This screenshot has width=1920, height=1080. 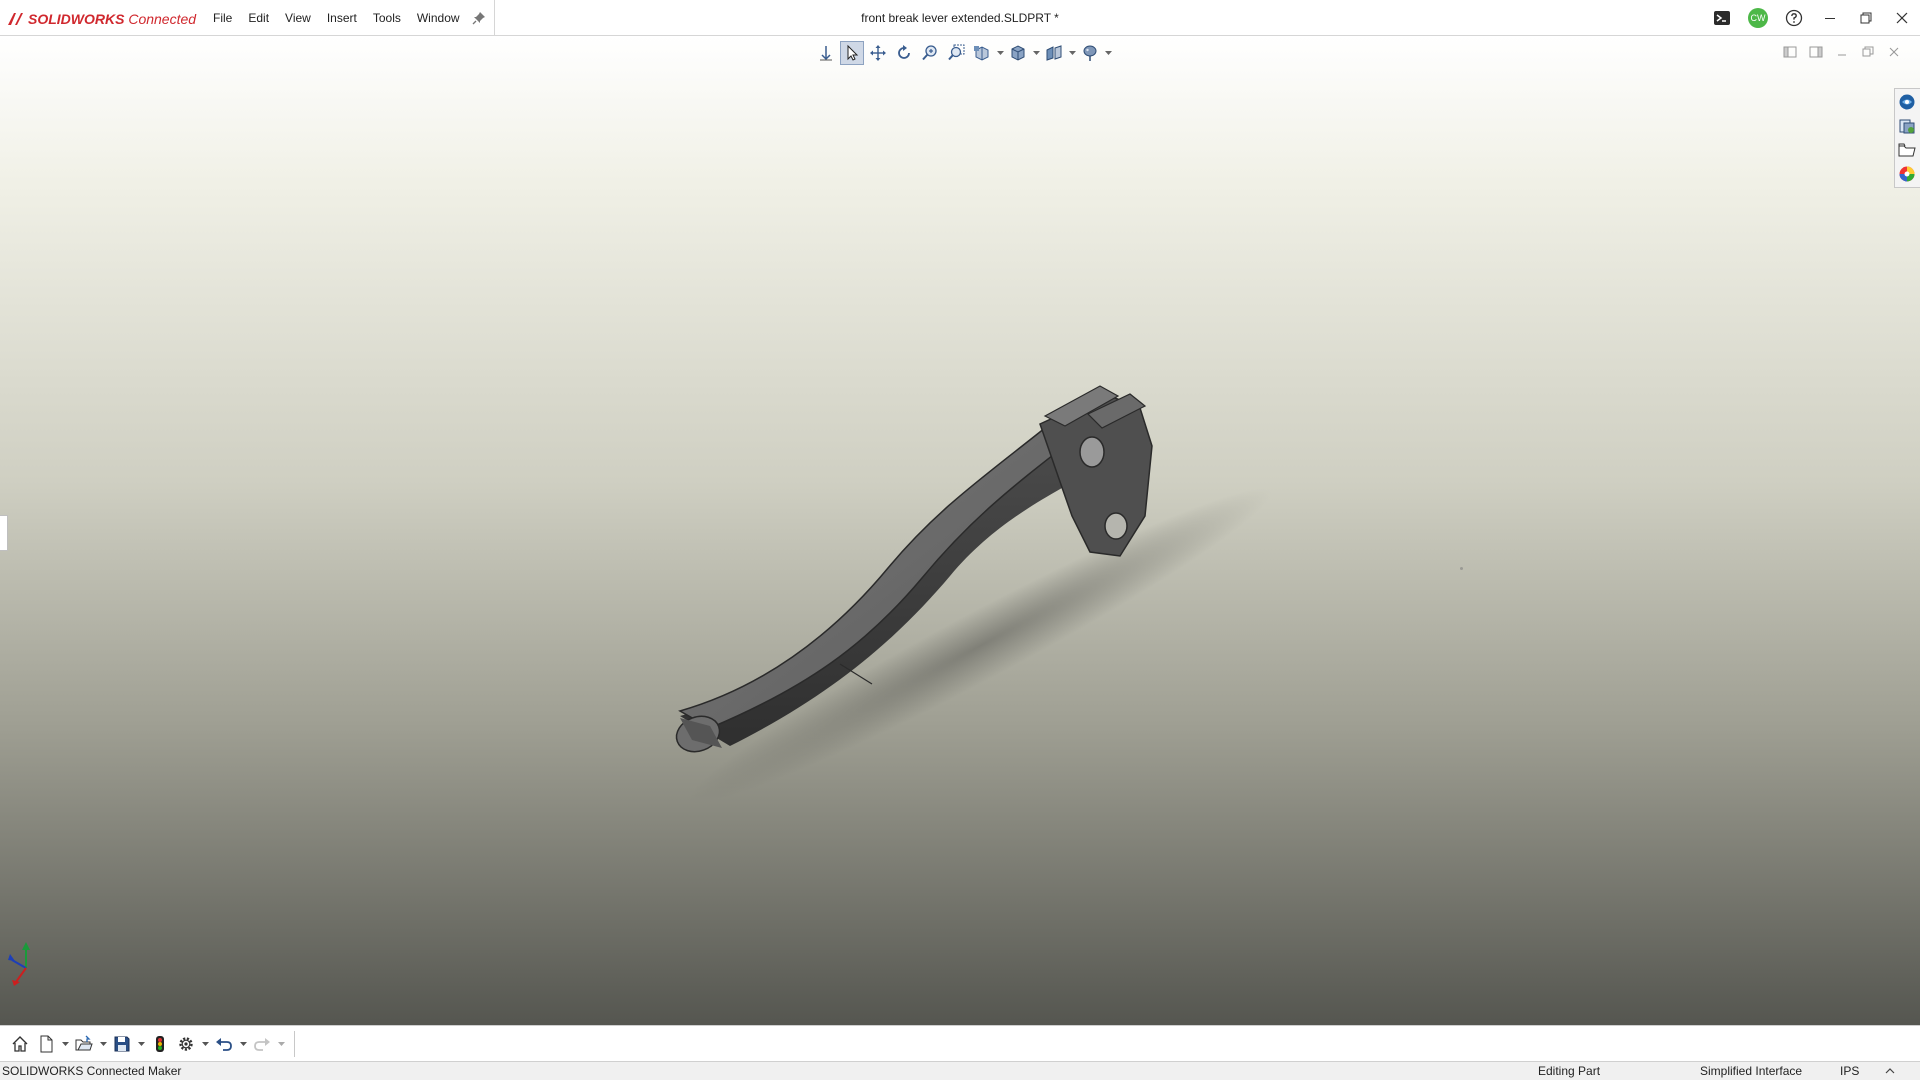 What do you see at coordinates (92, 1071) in the screenshot?
I see `status-product: SOLIDWORKS Connected Maker` at bounding box center [92, 1071].